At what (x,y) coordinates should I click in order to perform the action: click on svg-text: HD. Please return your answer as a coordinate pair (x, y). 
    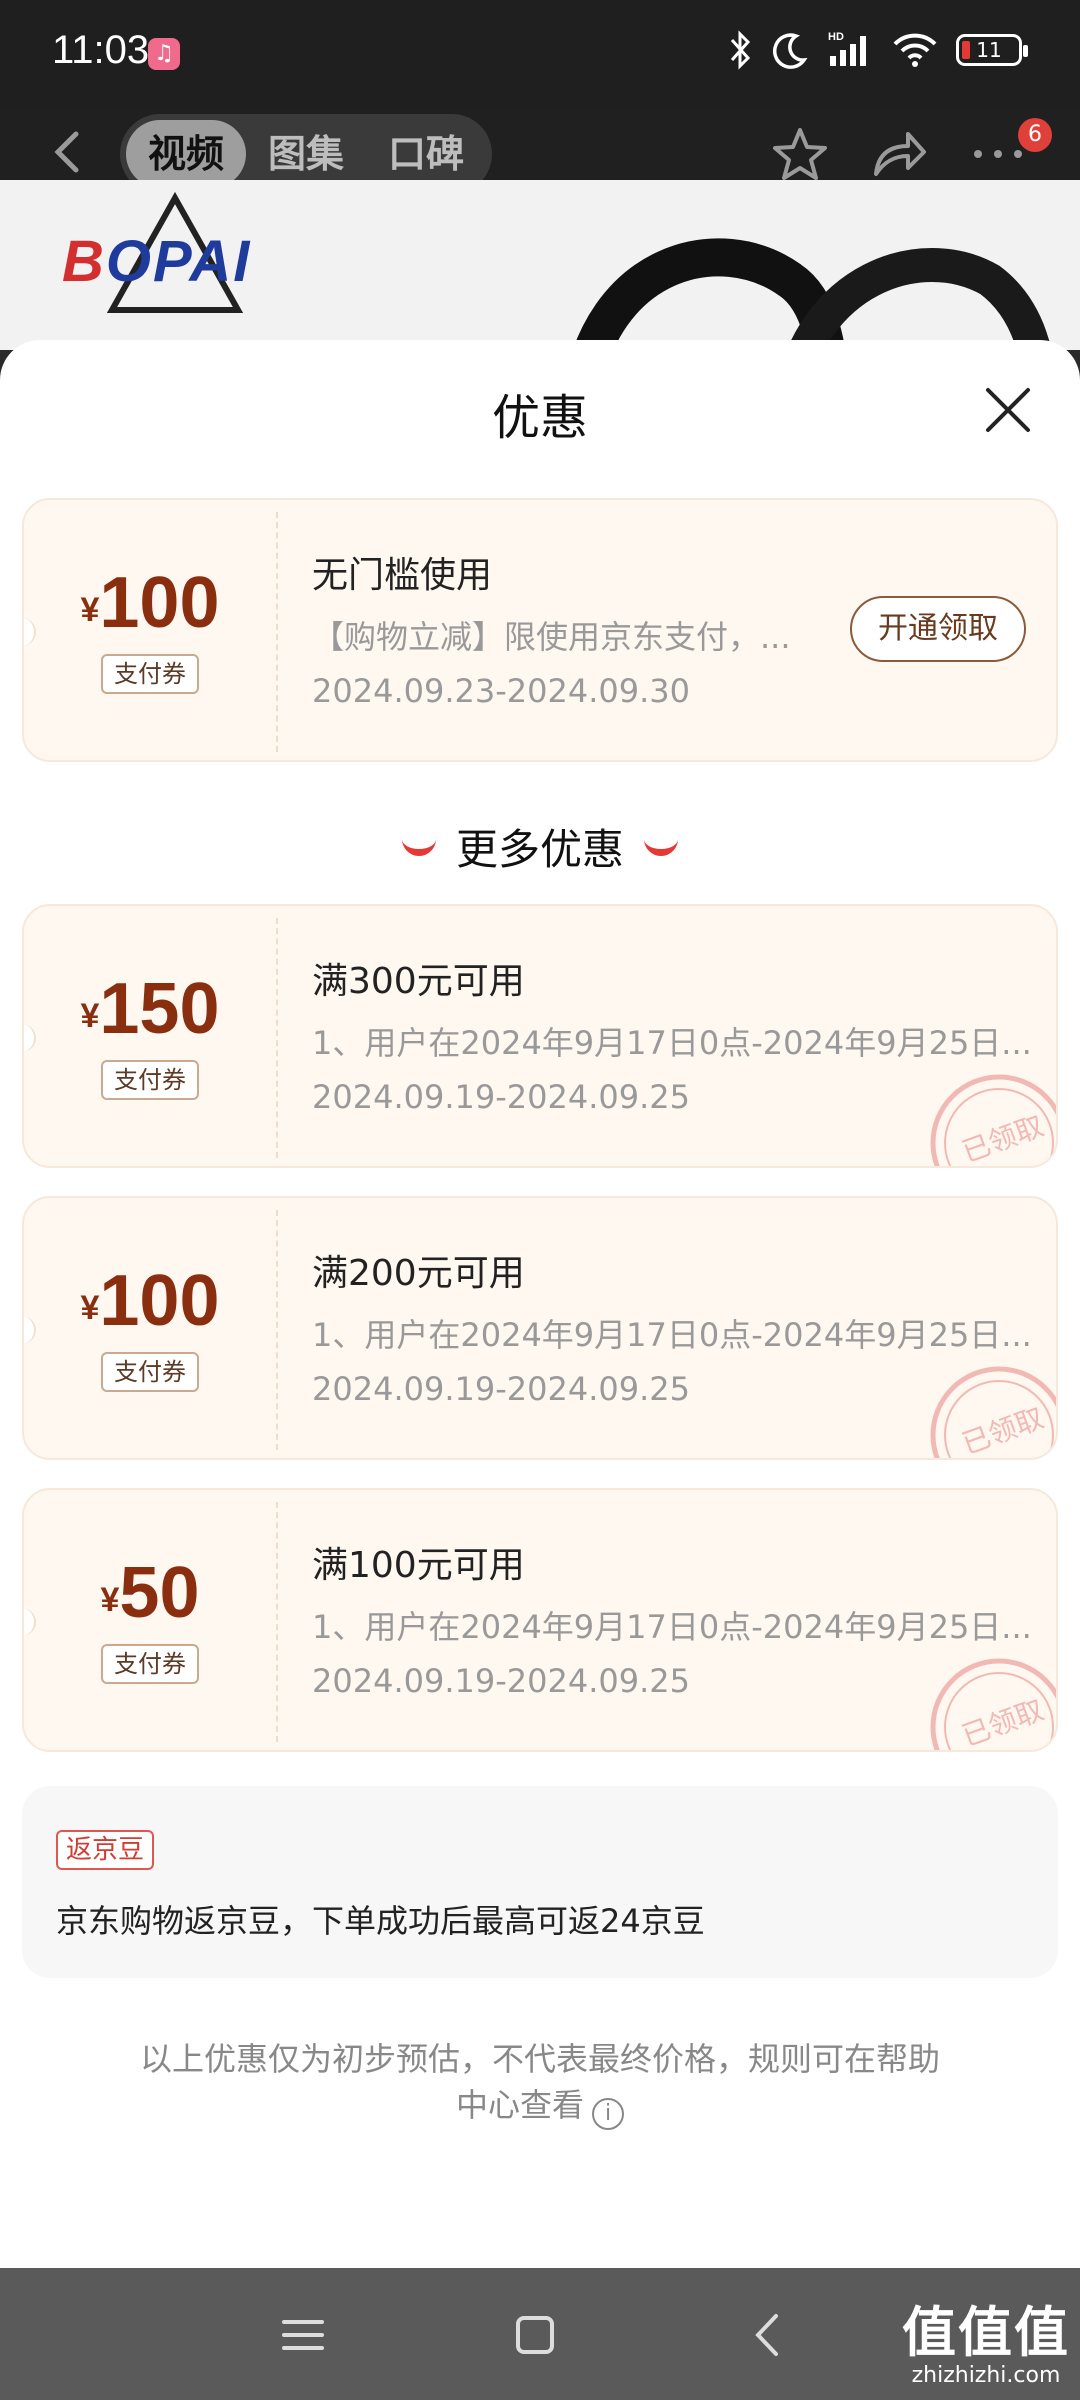
    Looking at the image, I should click on (836, 37).